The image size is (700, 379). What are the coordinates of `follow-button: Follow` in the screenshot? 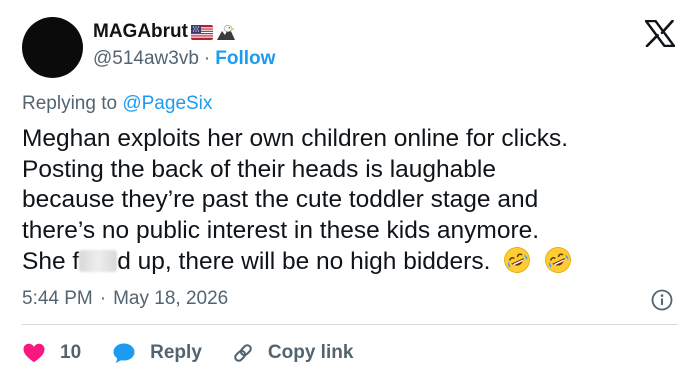 It's located at (245, 59).